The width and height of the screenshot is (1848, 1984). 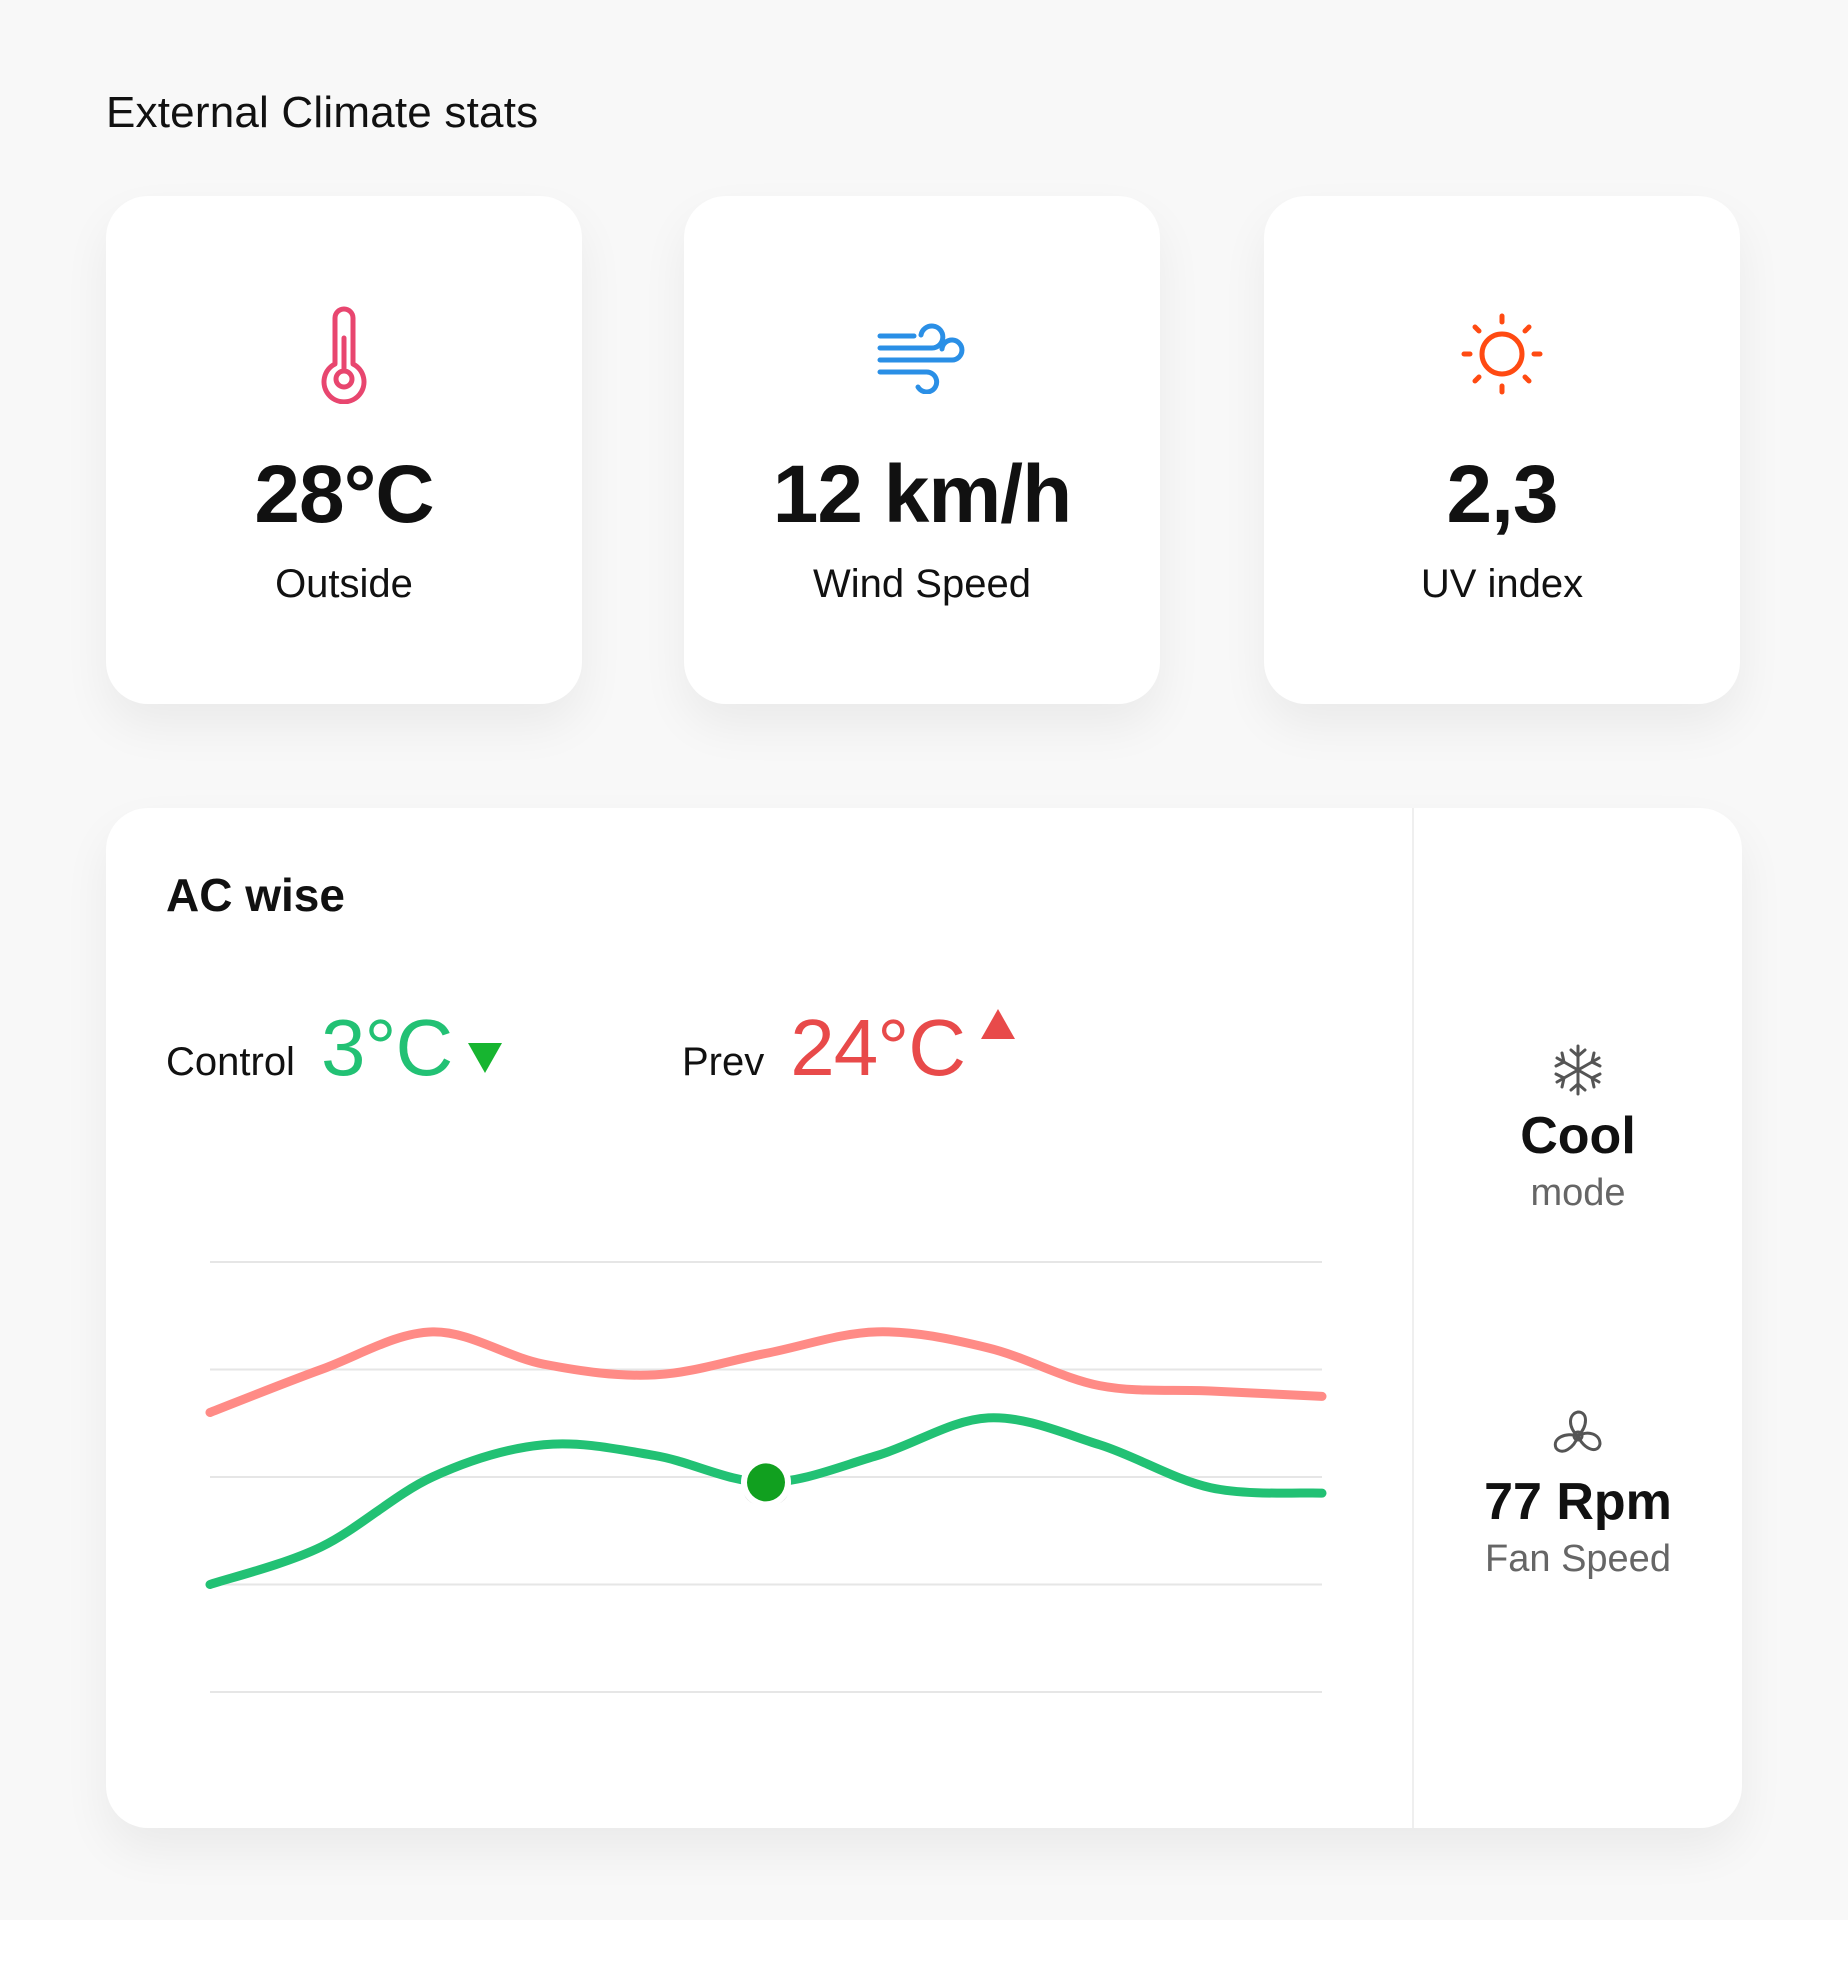 I want to click on outside-temperature-value: 28°C, so click(x=344, y=494).